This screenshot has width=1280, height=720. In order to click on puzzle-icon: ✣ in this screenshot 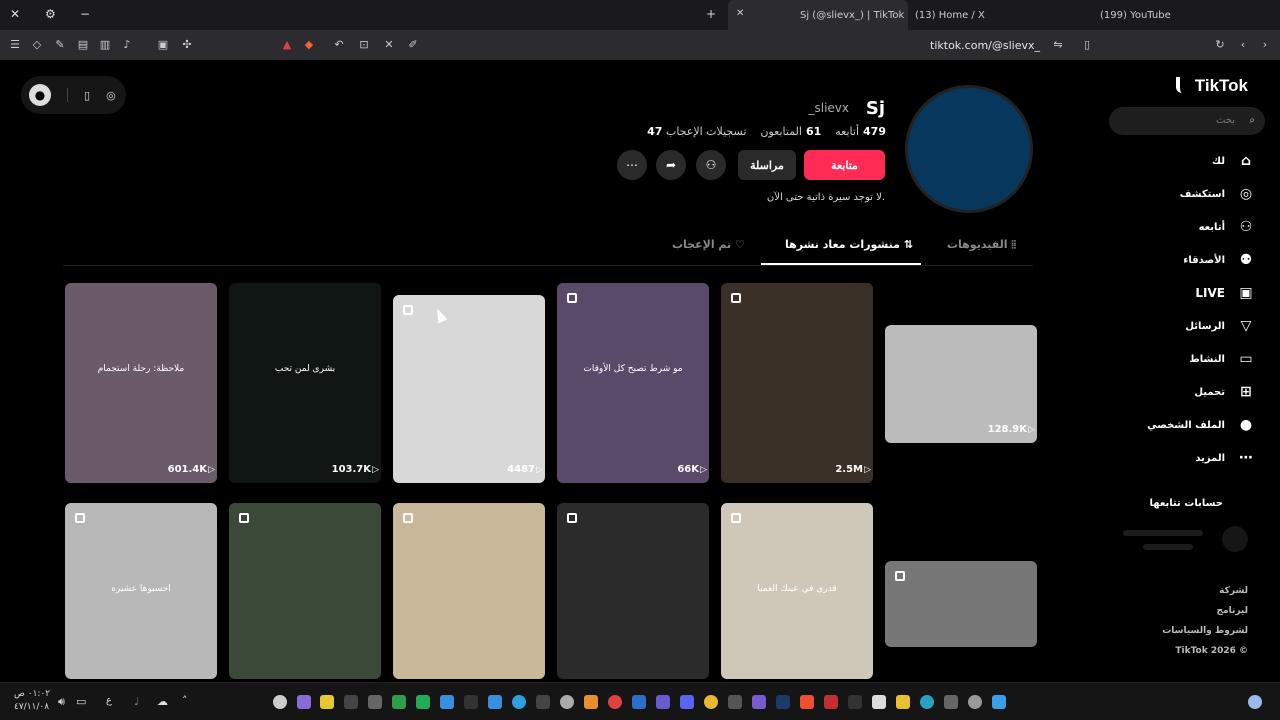, I will do `click(187, 45)`.